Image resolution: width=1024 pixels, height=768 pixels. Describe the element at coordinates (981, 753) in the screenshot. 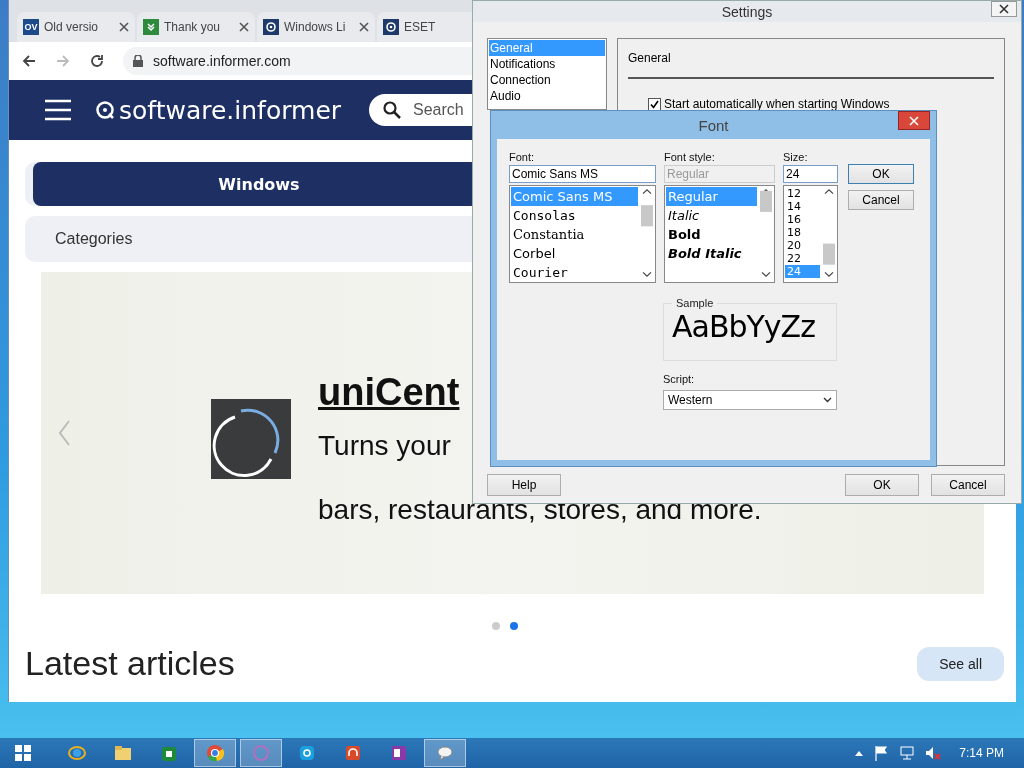

I see `clock: 7:14 PM` at that location.